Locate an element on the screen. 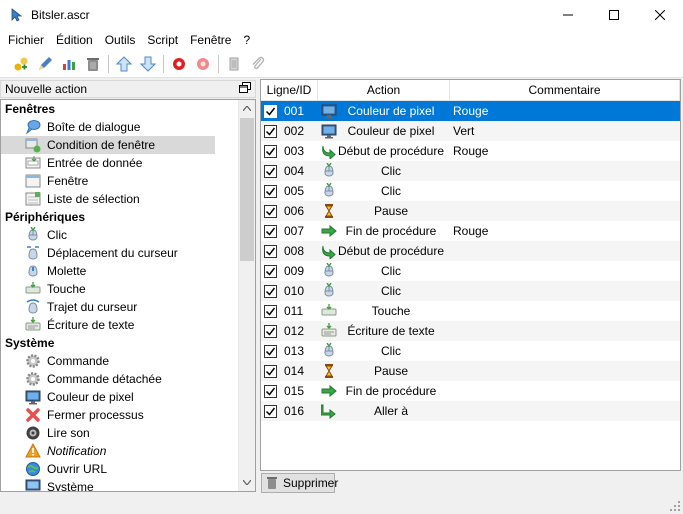  action-item-lire-son: Lire son is located at coordinates (128, 433).